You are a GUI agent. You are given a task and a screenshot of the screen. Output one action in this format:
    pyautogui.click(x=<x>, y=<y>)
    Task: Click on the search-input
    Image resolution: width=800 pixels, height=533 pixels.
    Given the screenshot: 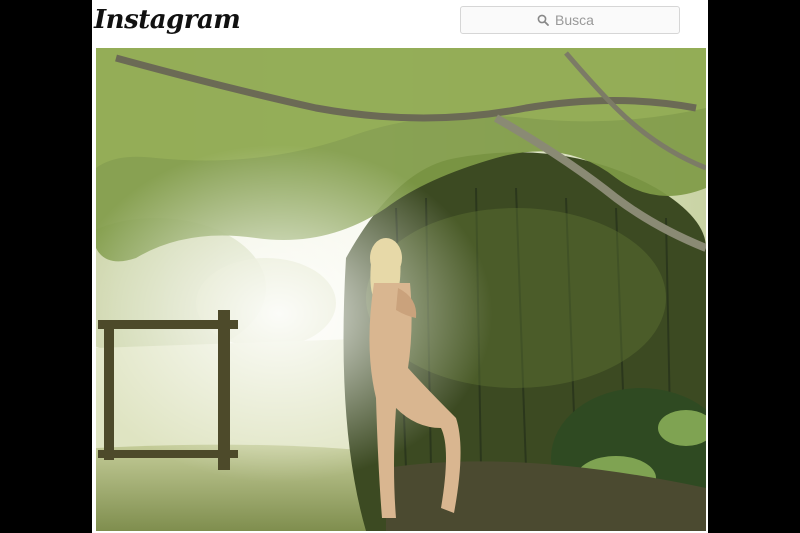 What is the action you would take?
    pyautogui.click(x=579, y=20)
    